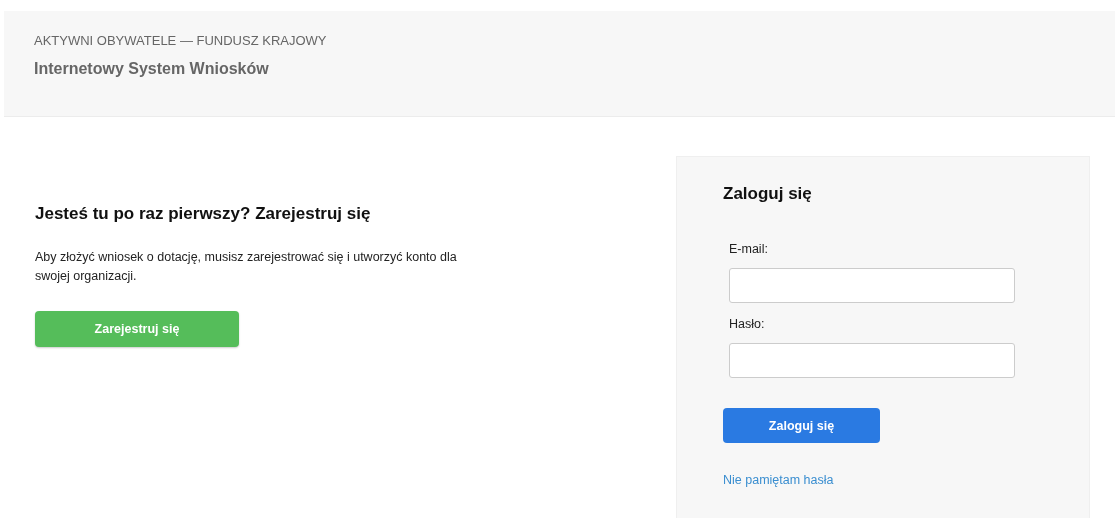 Image resolution: width=1115 pixels, height=518 pixels. I want to click on field-label: Hasło:, so click(747, 324).